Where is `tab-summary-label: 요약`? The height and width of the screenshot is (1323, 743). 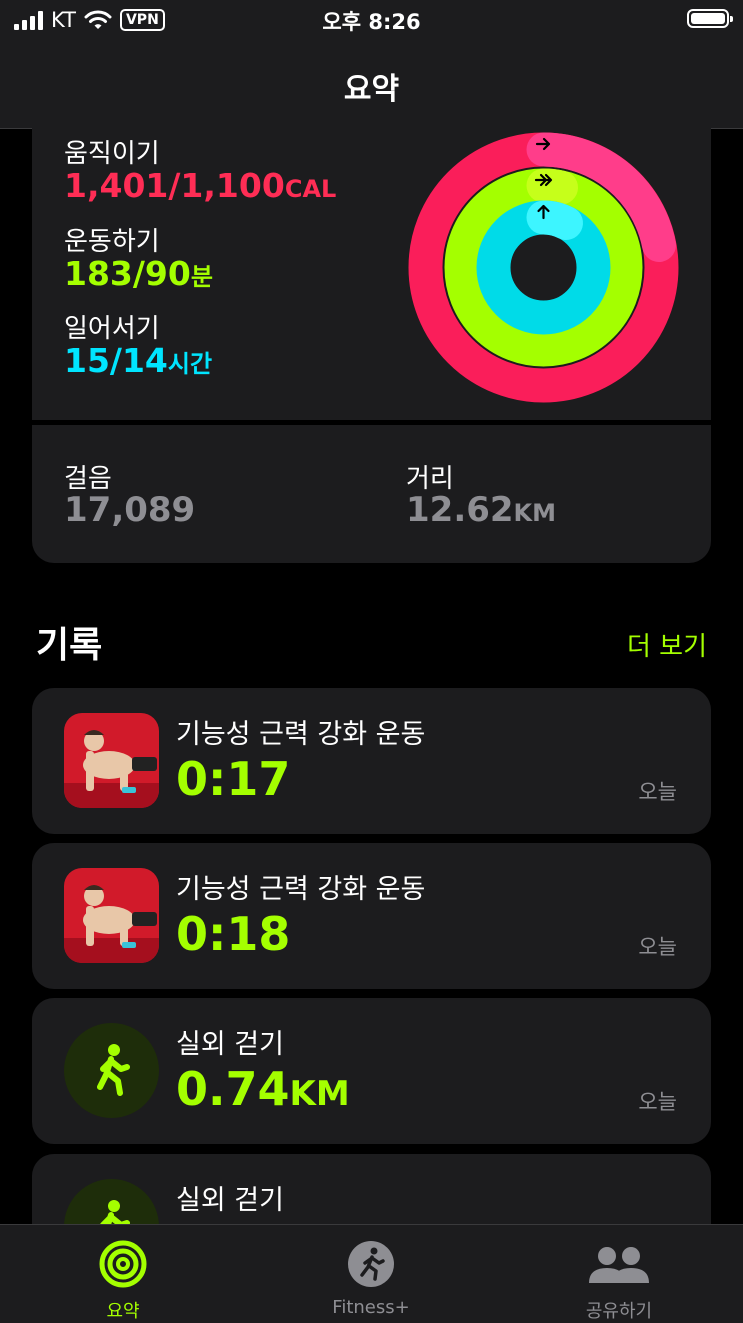 tab-summary-label: 요약 is located at coordinates (123, 1311).